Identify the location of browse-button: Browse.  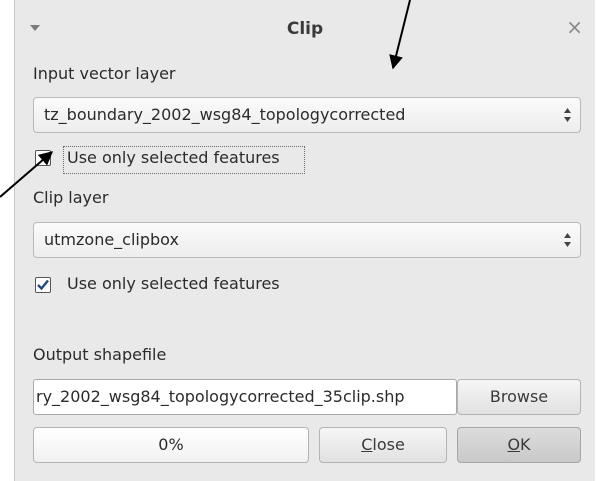
(519, 397).